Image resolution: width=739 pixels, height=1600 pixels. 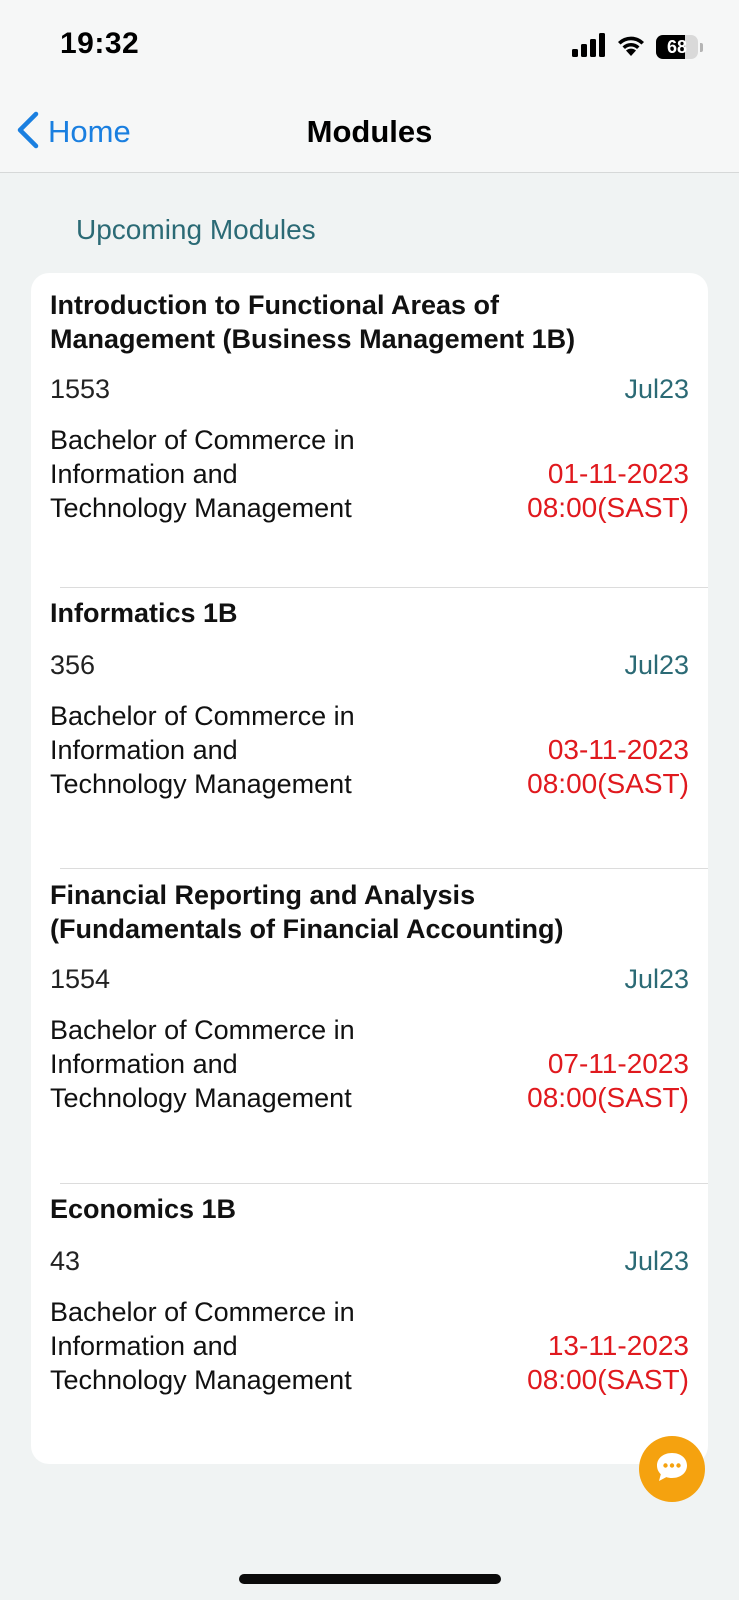 I want to click on navigation-bar: Home Modules, so click(x=369, y=134).